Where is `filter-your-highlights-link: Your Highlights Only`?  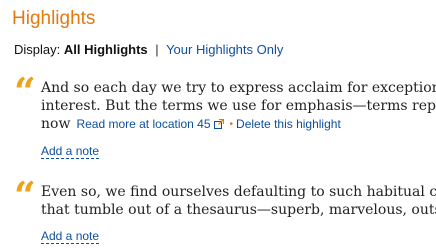
filter-your-highlights-link: Your Highlights Only is located at coordinates (224, 49).